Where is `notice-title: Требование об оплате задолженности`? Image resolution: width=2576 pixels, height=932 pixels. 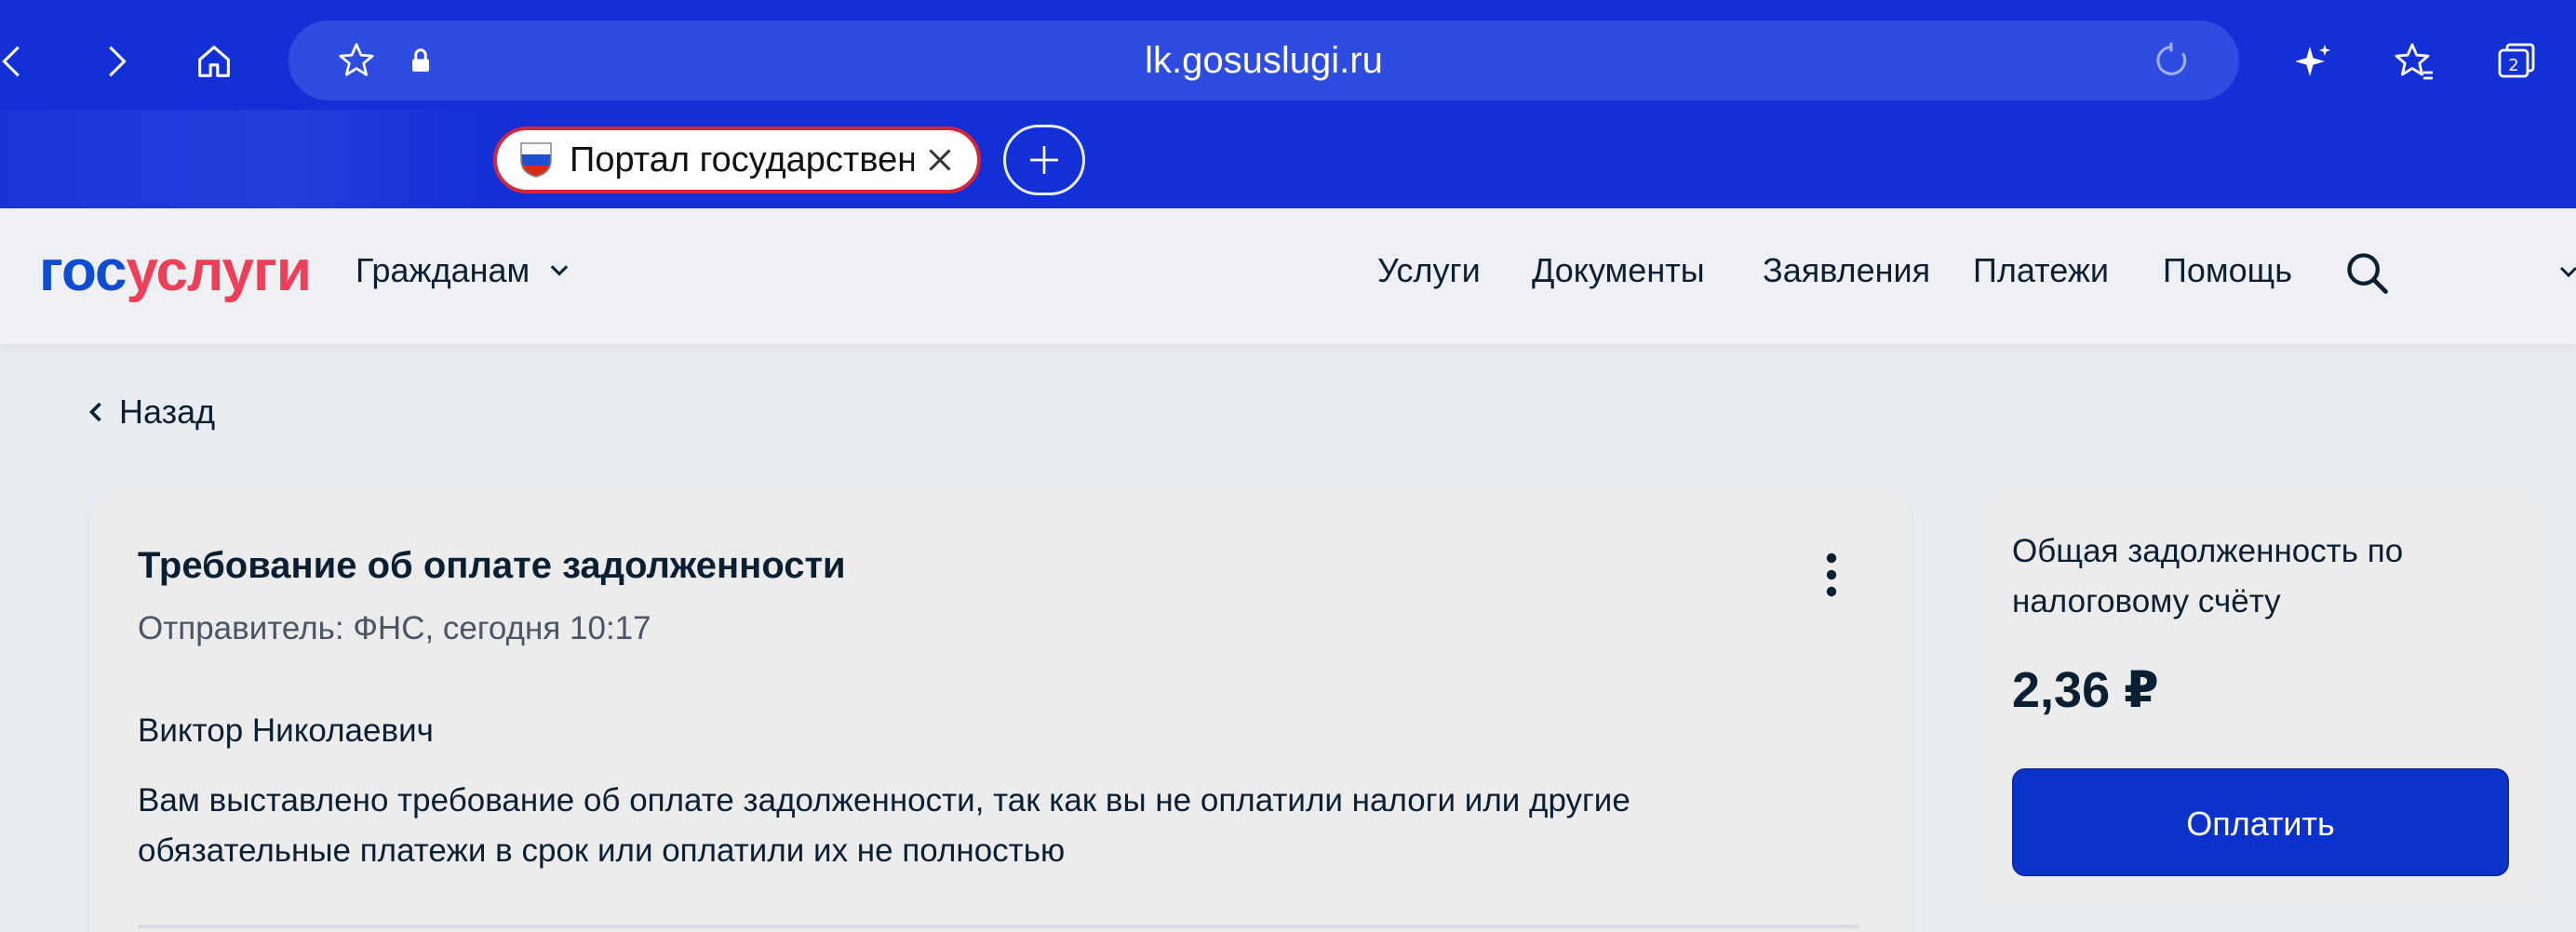 notice-title: Требование об оплате задолженности is located at coordinates (492, 566).